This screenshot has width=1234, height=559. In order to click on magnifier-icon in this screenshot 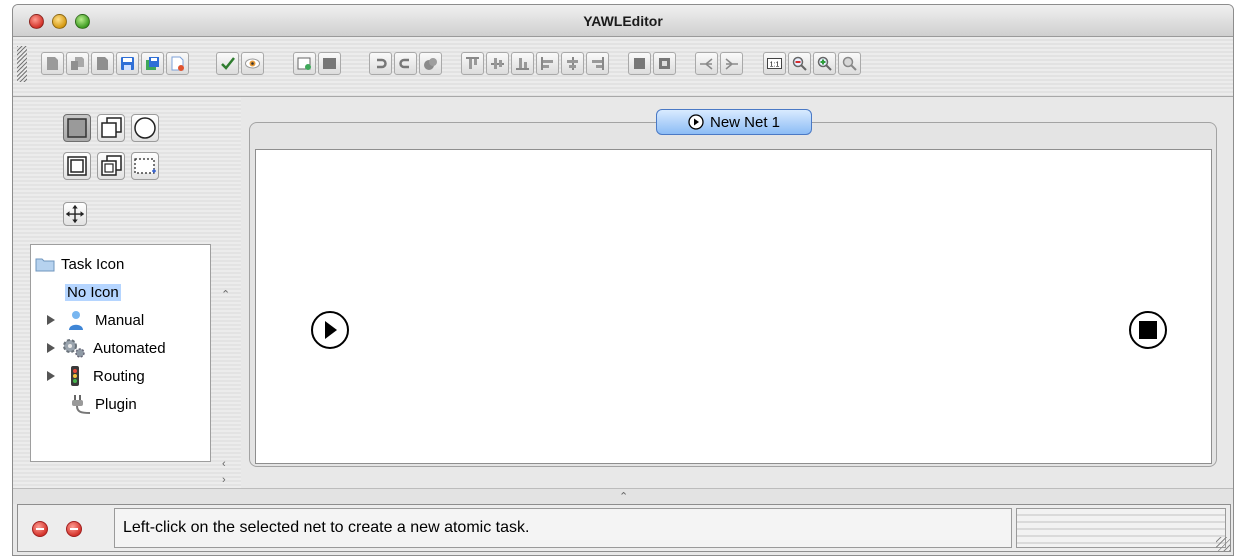, I will do `click(849, 63)`.